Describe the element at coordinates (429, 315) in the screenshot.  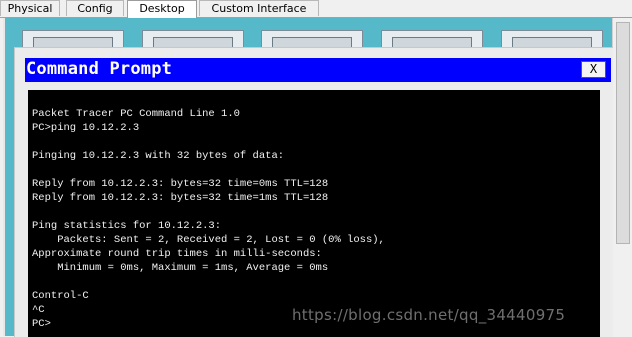
I see `watermark-text: https://blog.csdn.net/qq_34440975` at that location.